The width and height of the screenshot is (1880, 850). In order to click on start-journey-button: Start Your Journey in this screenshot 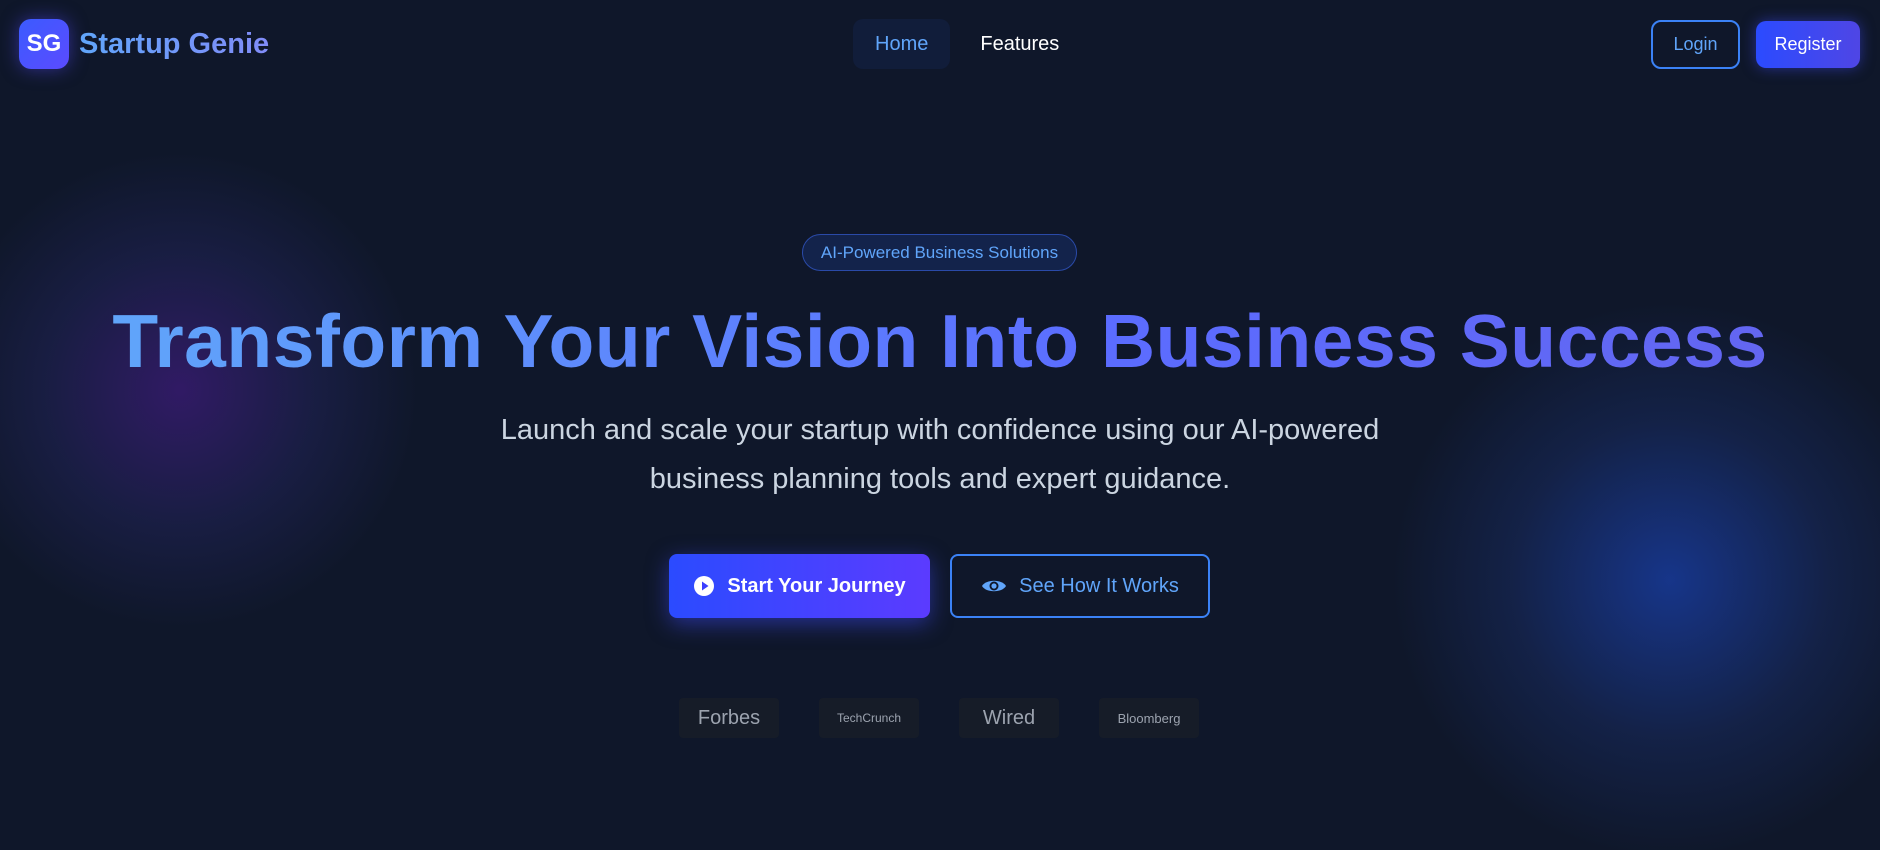, I will do `click(799, 586)`.